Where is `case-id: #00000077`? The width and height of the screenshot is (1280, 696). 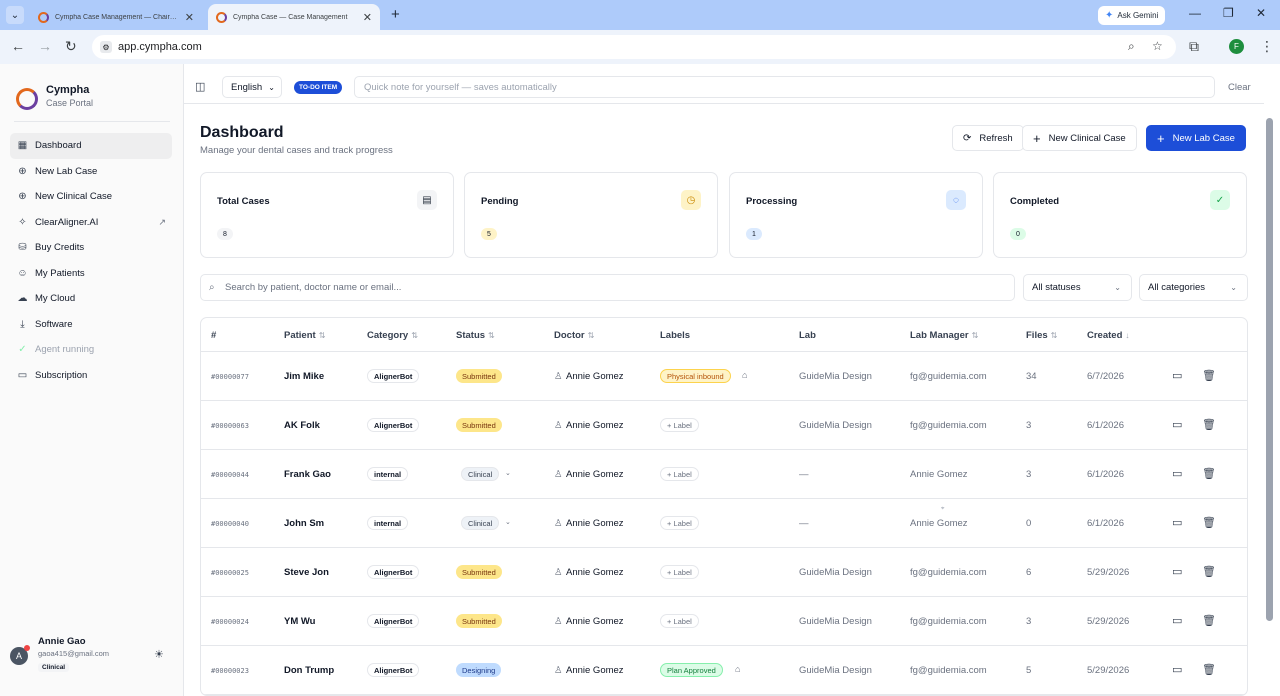
case-id: #00000077 is located at coordinates (230, 377).